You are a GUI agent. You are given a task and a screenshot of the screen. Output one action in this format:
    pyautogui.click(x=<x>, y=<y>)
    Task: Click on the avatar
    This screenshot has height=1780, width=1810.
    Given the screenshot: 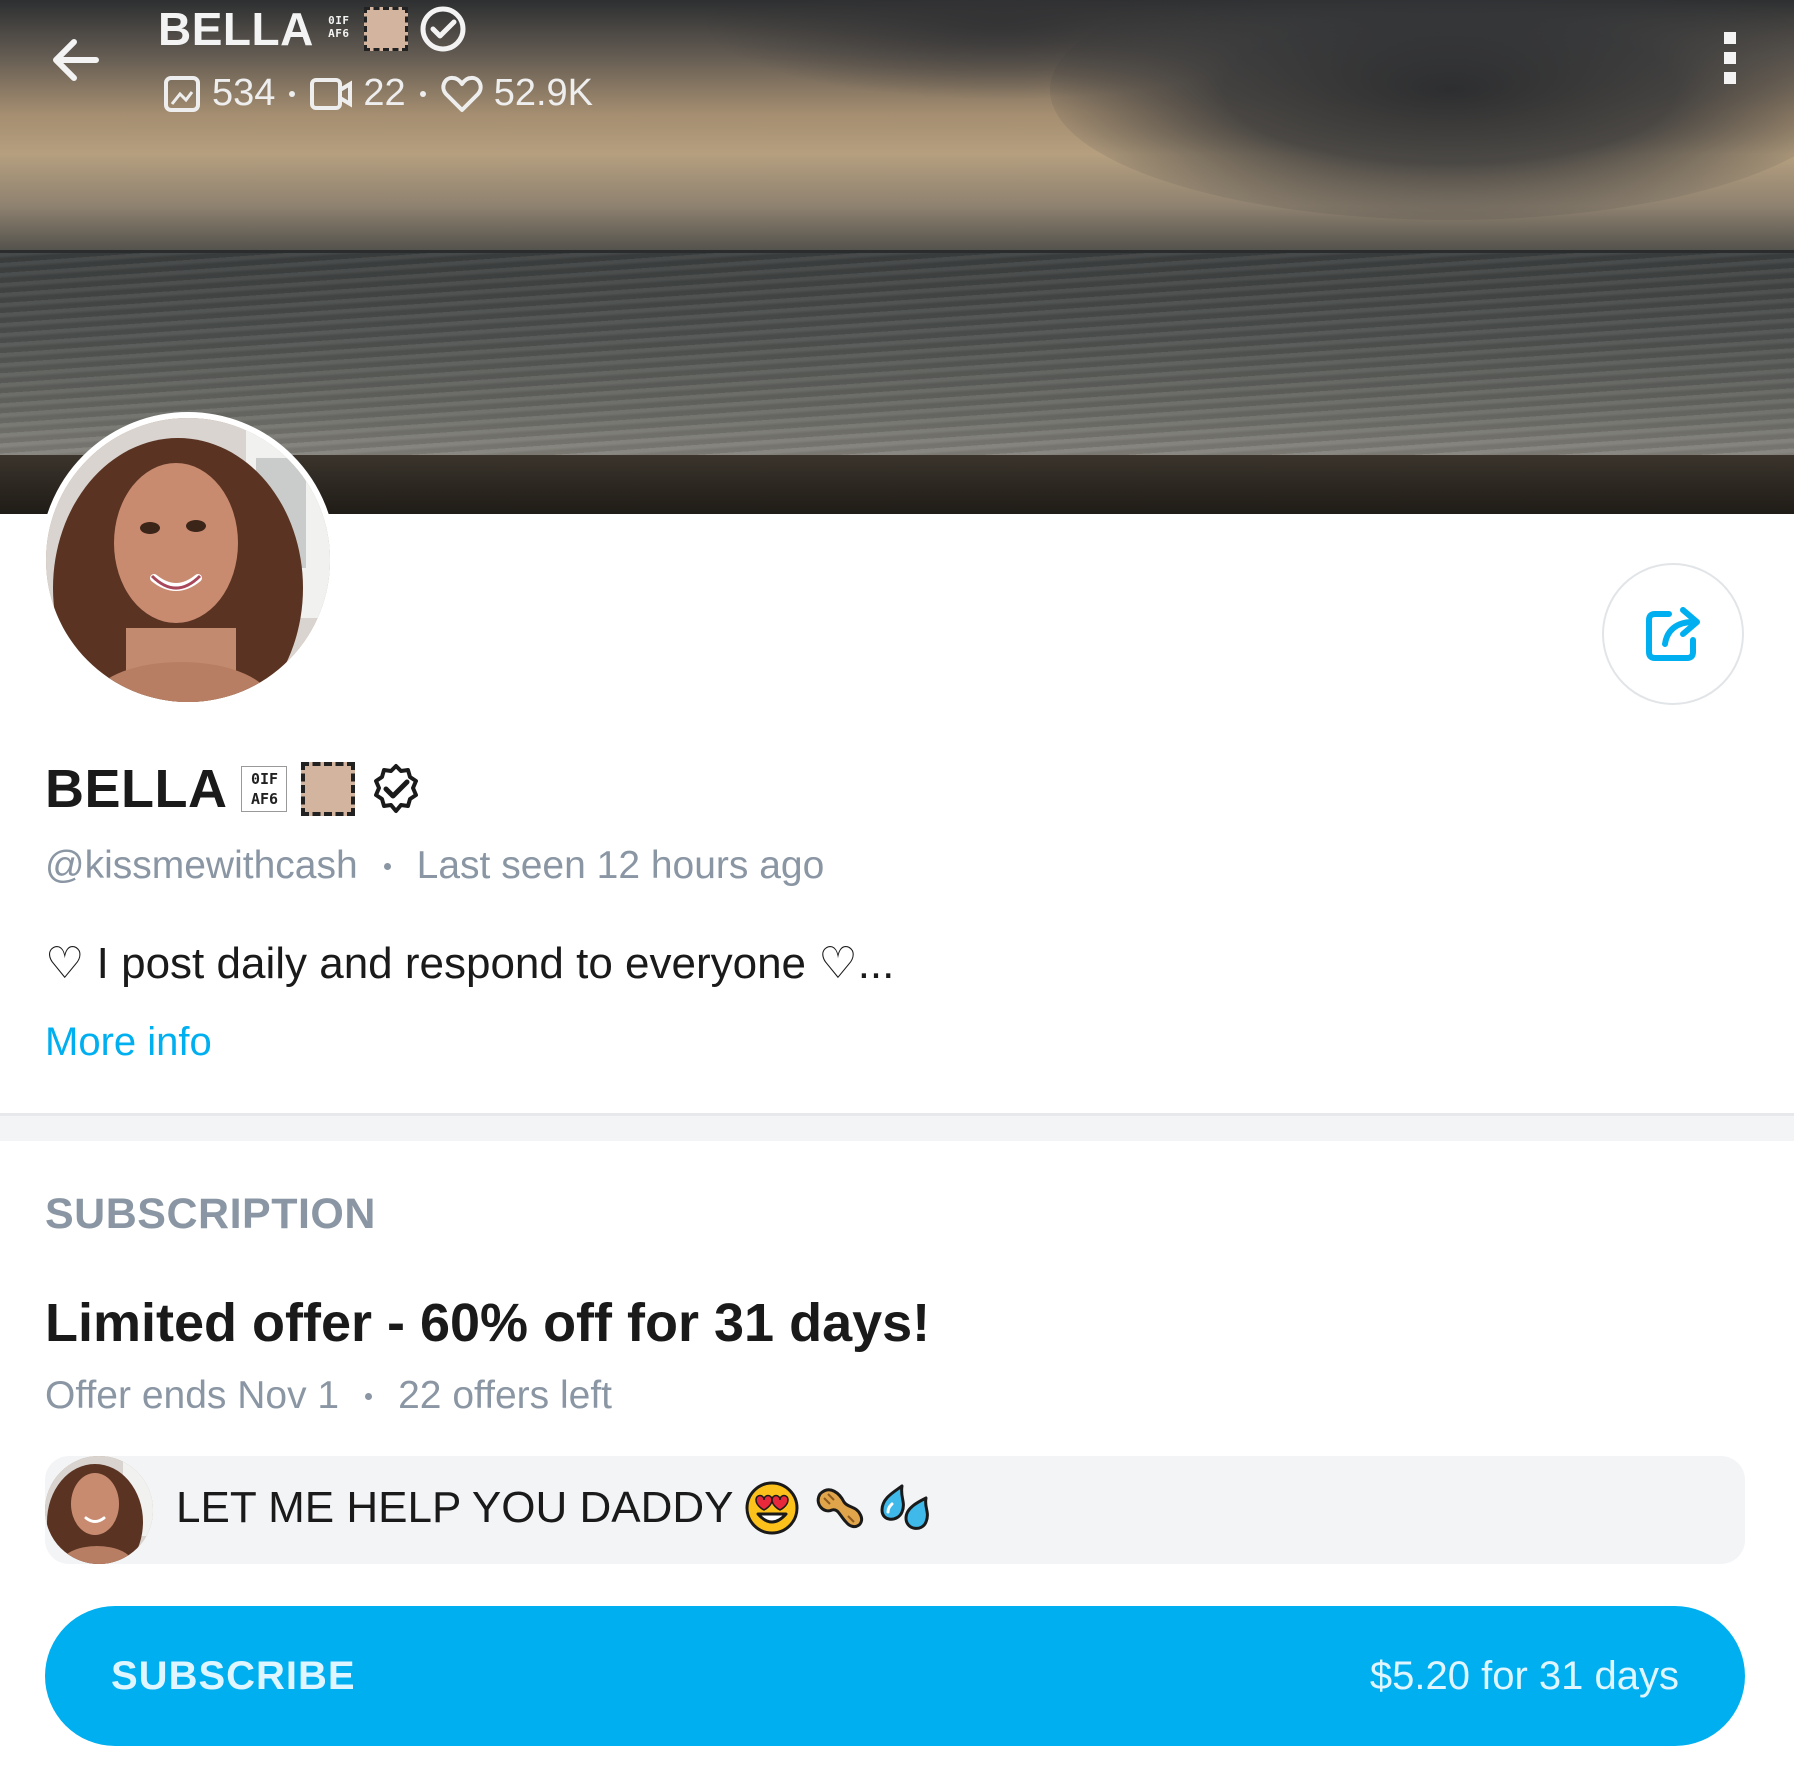 What is the action you would take?
    pyautogui.click(x=188, y=560)
    